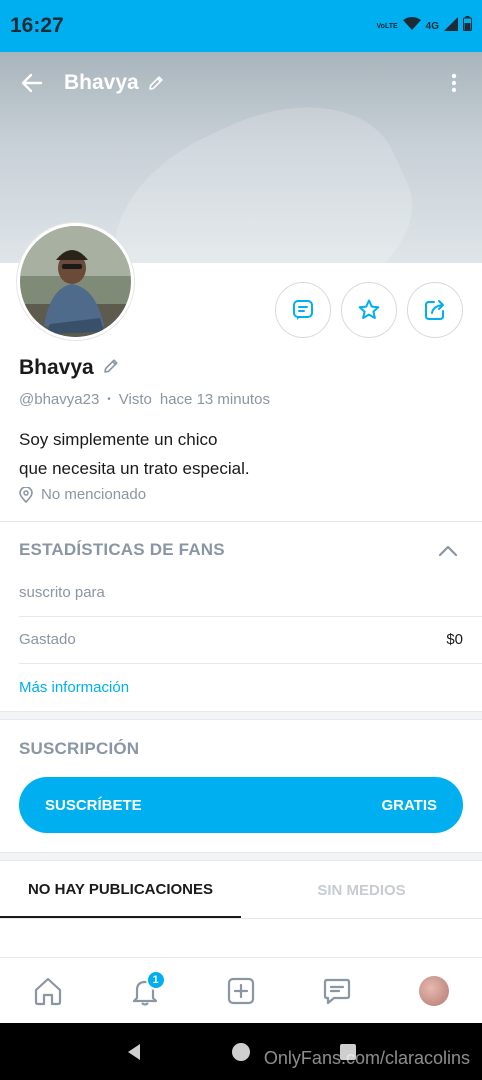 The image size is (482, 1080). What do you see at coordinates (118, 439) in the screenshot?
I see `bio-line: Soy simplemente un chico` at bounding box center [118, 439].